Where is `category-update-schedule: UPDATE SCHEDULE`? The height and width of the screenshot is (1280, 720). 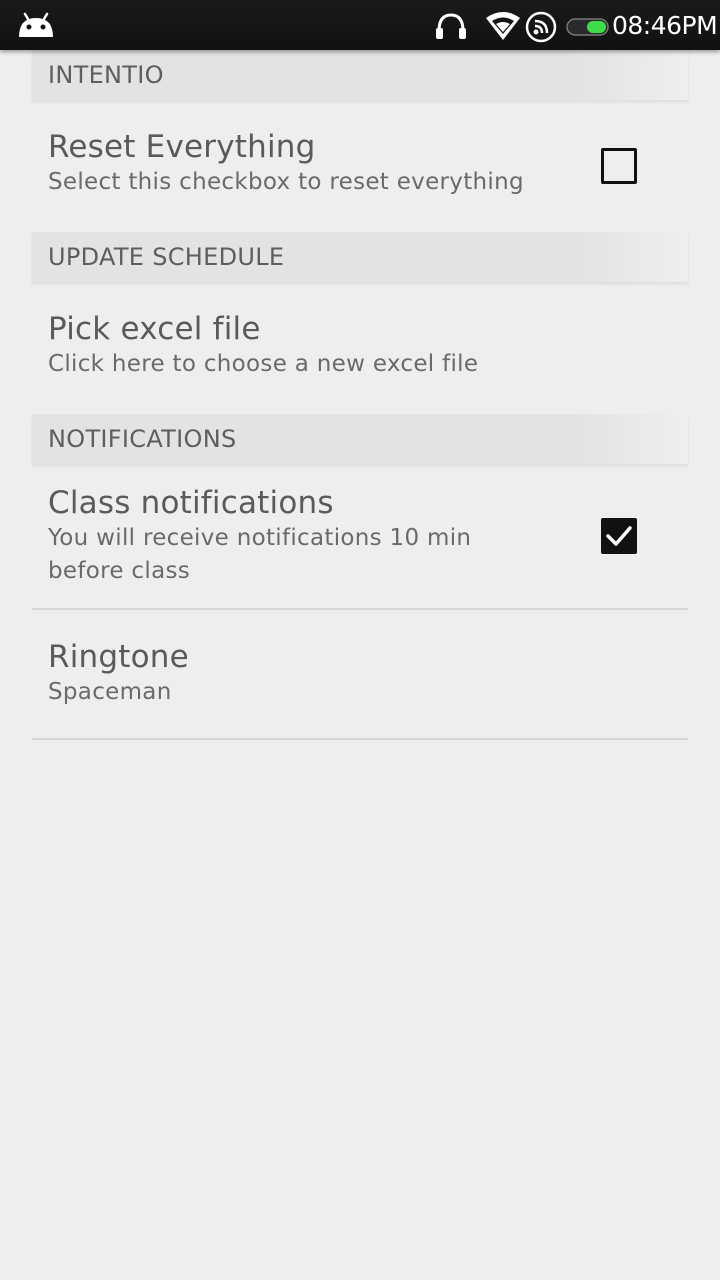
category-update-schedule: UPDATE SCHEDULE is located at coordinates (360, 257).